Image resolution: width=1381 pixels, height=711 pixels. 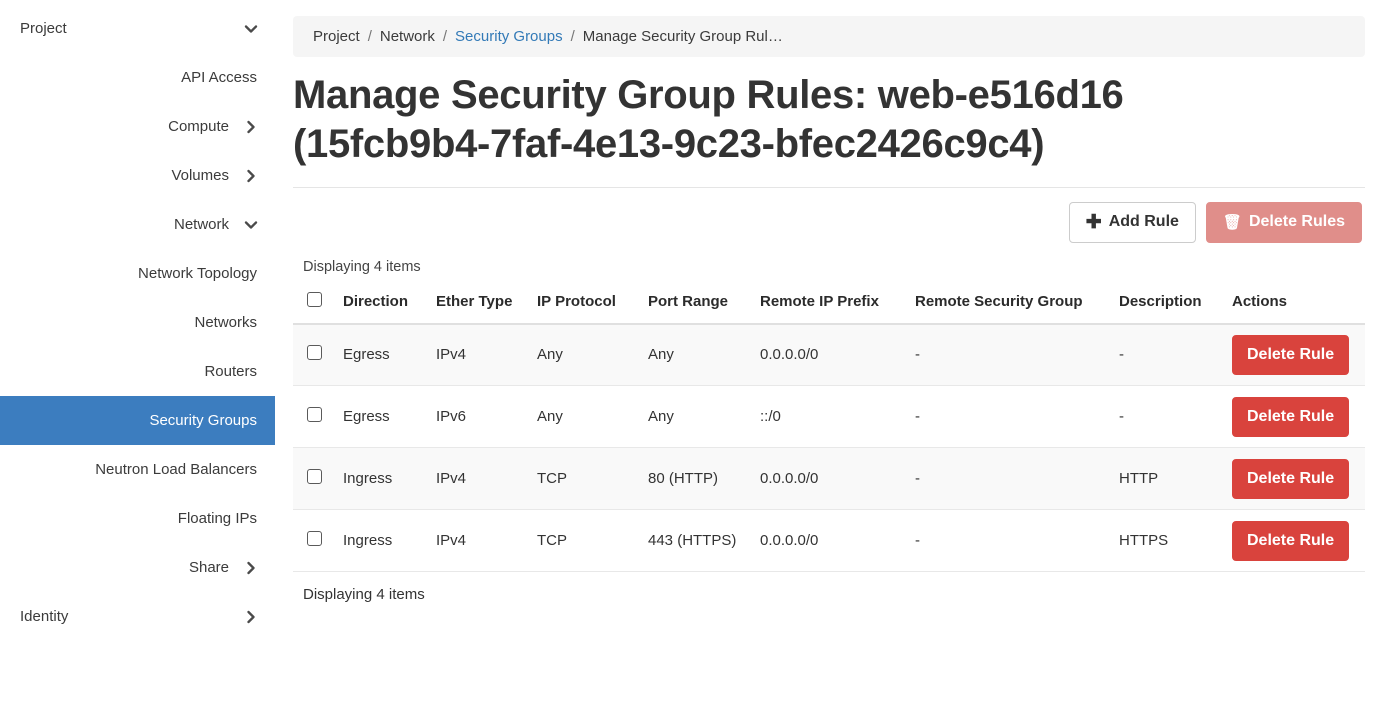 I want to click on sidebar-item-project: Project, so click(x=137, y=28).